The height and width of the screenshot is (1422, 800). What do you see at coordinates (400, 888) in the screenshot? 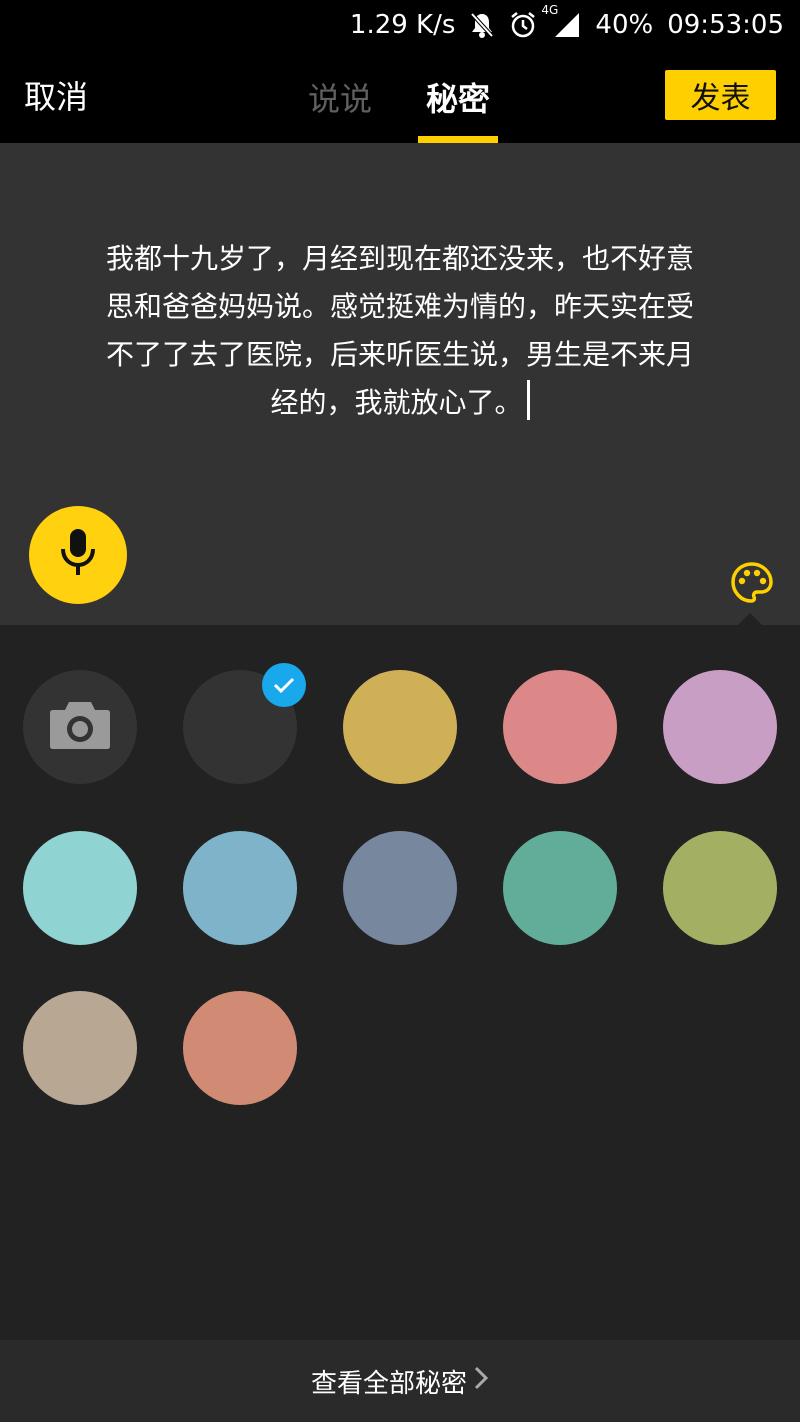
I see `color-swatch-slate` at bounding box center [400, 888].